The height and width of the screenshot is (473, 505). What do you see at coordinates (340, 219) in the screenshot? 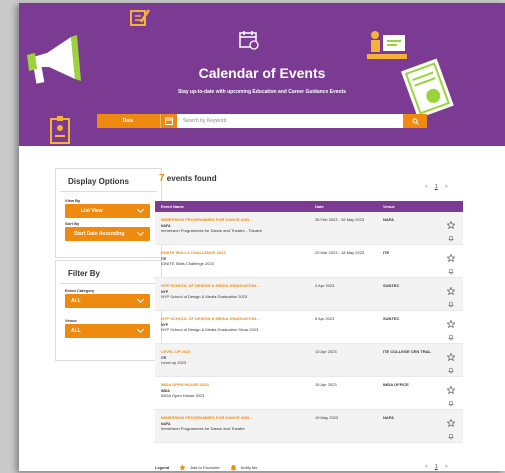
I see `event-date: 26 Feb 2023 - 26 May 2023` at bounding box center [340, 219].